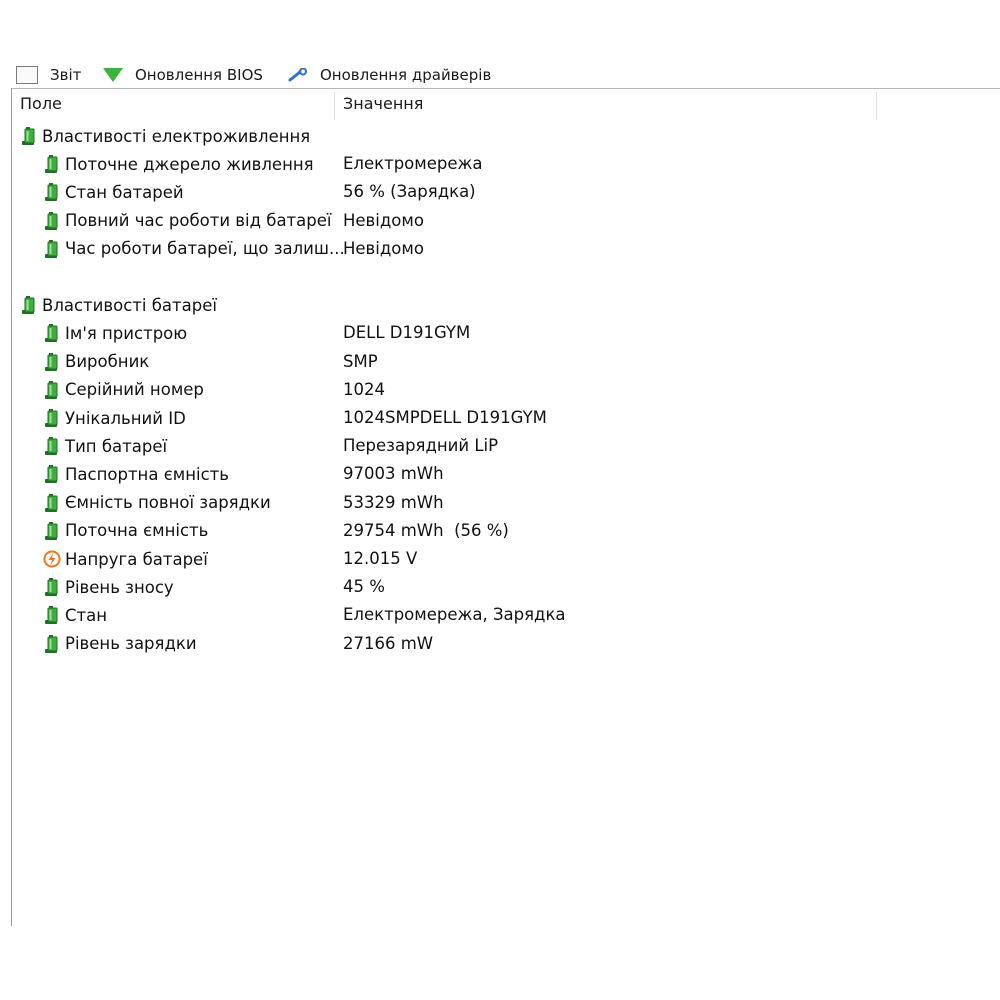  I want to click on field-cell: Рівень зарядки, so click(120, 644).